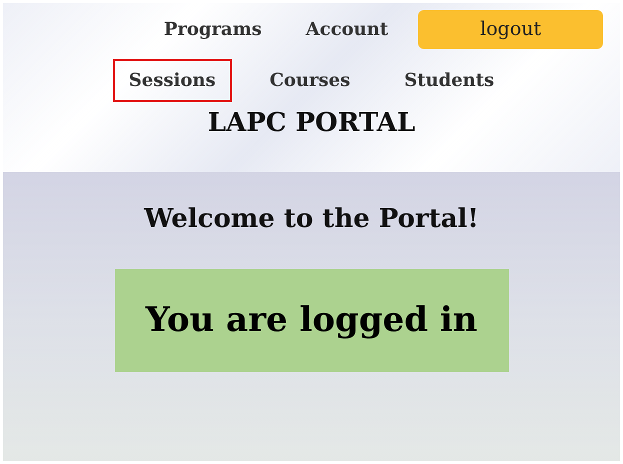 The width and height of the screenshot is (623, 464). Describe the element at coordinates (213, 29) in the screenshot. I see `nav-link: Programs` at that location.